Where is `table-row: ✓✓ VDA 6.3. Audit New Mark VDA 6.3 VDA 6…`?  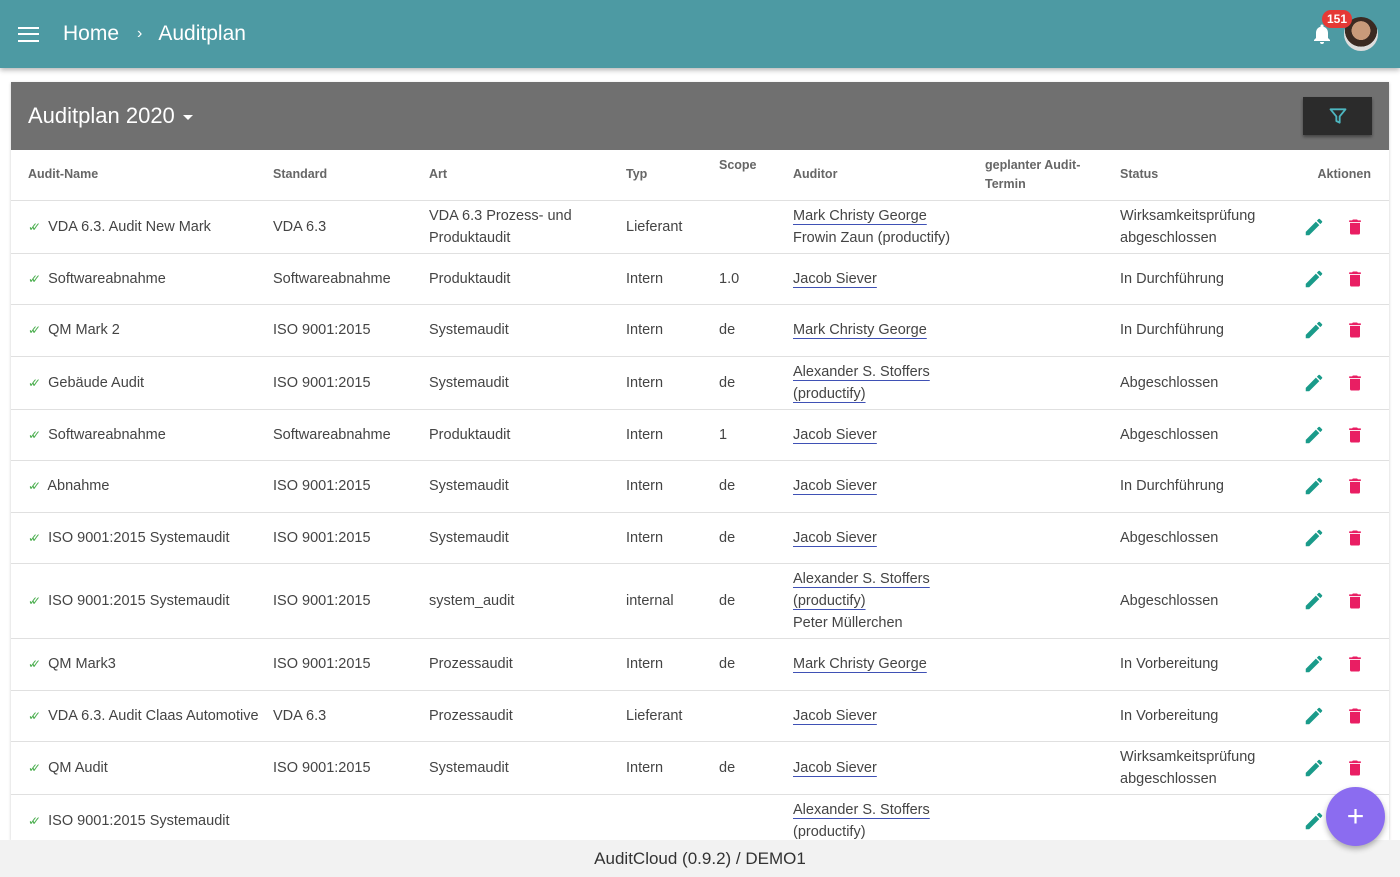
table-row: ✓✓ VDA 6.3. Audit New Mark VDA 6.3 VDA 6… is located at coordinates (700, 227).